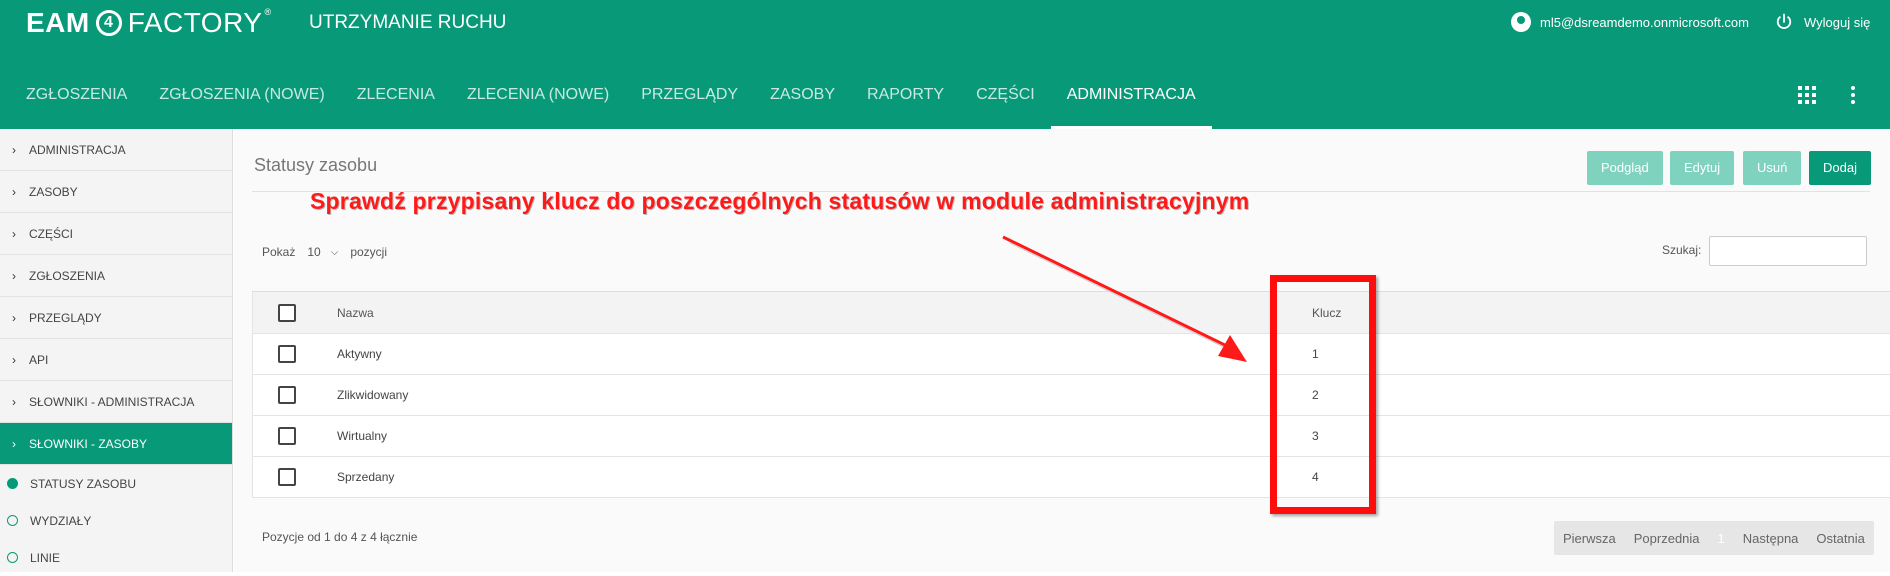 The width and height of the screenshot is (1890, 576). Describe the element at coordinates (373, 395) in the screenshot. I see `cell-name: Zlikwidowany` at that location.